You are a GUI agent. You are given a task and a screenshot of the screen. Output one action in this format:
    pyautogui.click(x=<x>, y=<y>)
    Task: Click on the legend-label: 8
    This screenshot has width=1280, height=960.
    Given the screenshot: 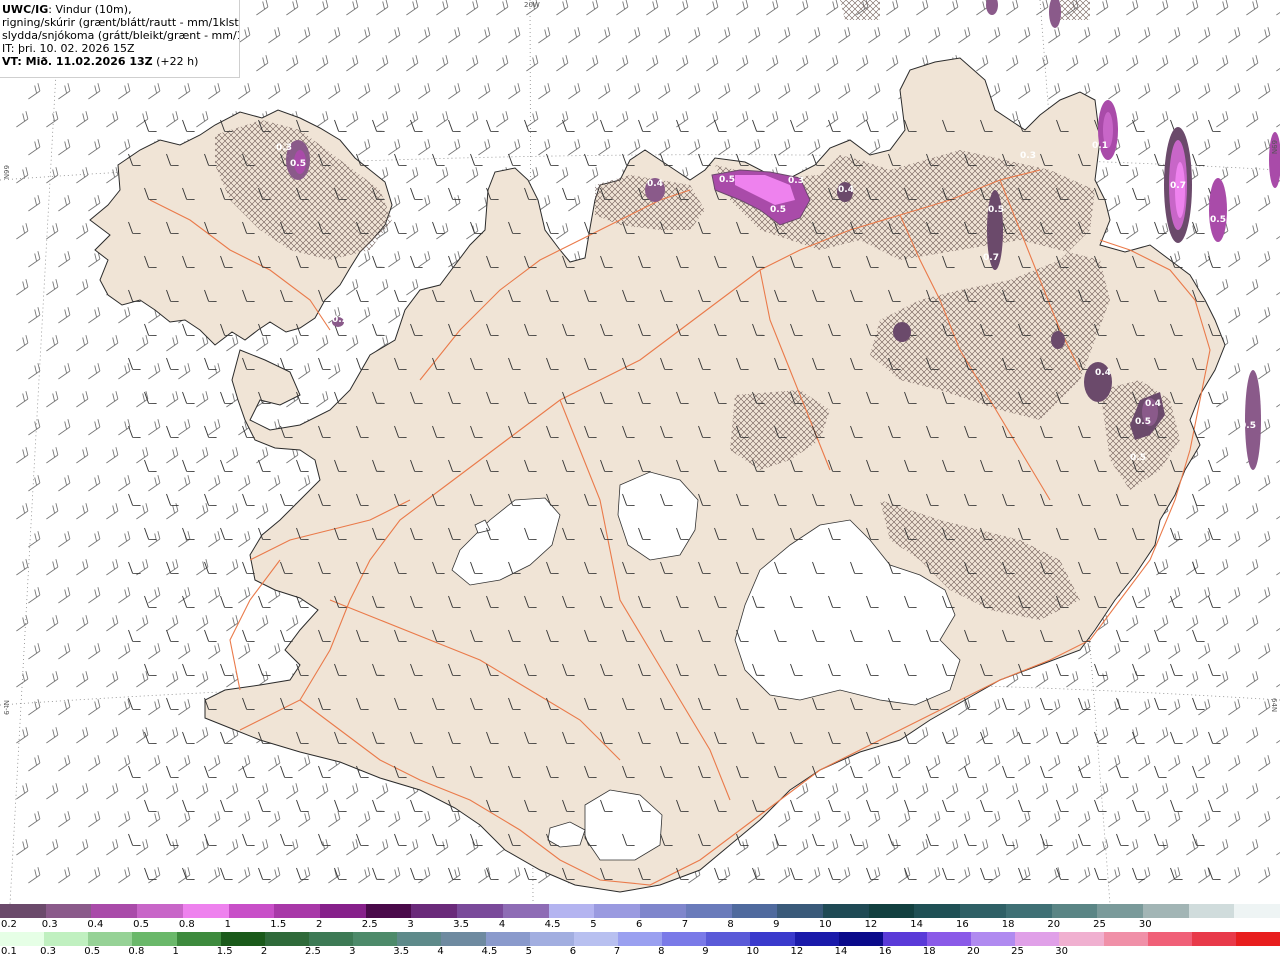 What is the action you would take?
    pyautogui.click(x=730, y=924)
    